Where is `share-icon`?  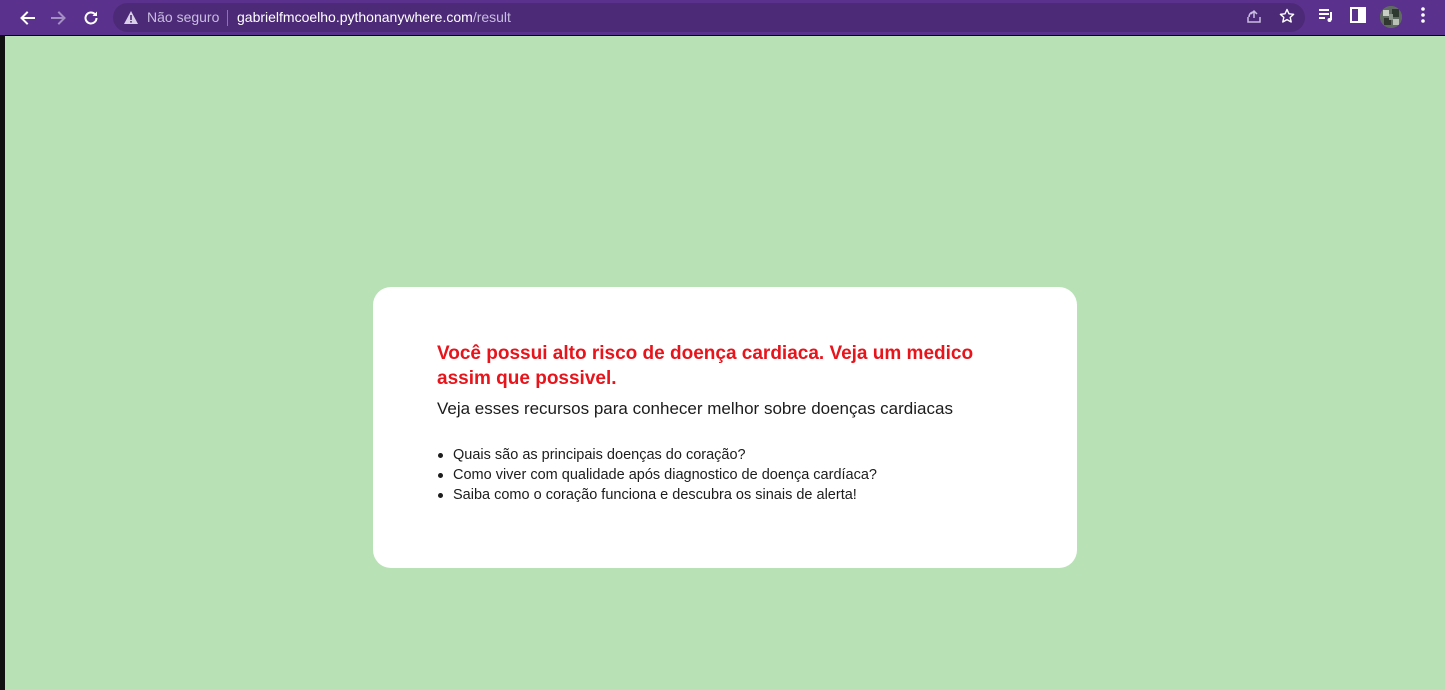
share-icon is located at coordinates (1254, 18).